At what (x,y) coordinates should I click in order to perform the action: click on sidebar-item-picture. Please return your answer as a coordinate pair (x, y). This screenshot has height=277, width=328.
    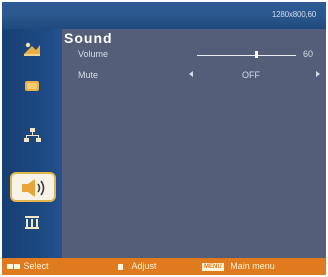
    Looking at the image, I should click on (32, 49).